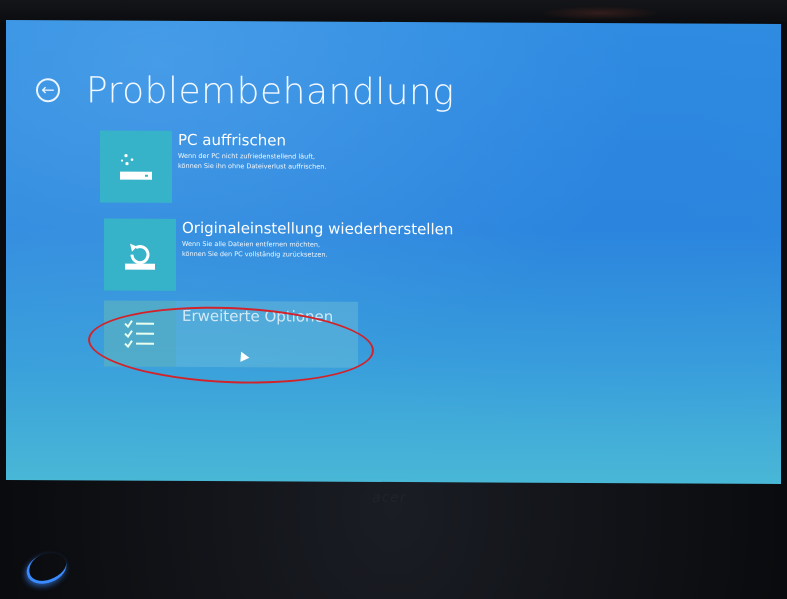 The height and width of the screenshot is (599, 787). What do you see at coordinates (318, 228) in the screenshot?
I see `tile-reset-pc-title: Originaleinstellung wiederherstellen` at bounding box center [318, 228].